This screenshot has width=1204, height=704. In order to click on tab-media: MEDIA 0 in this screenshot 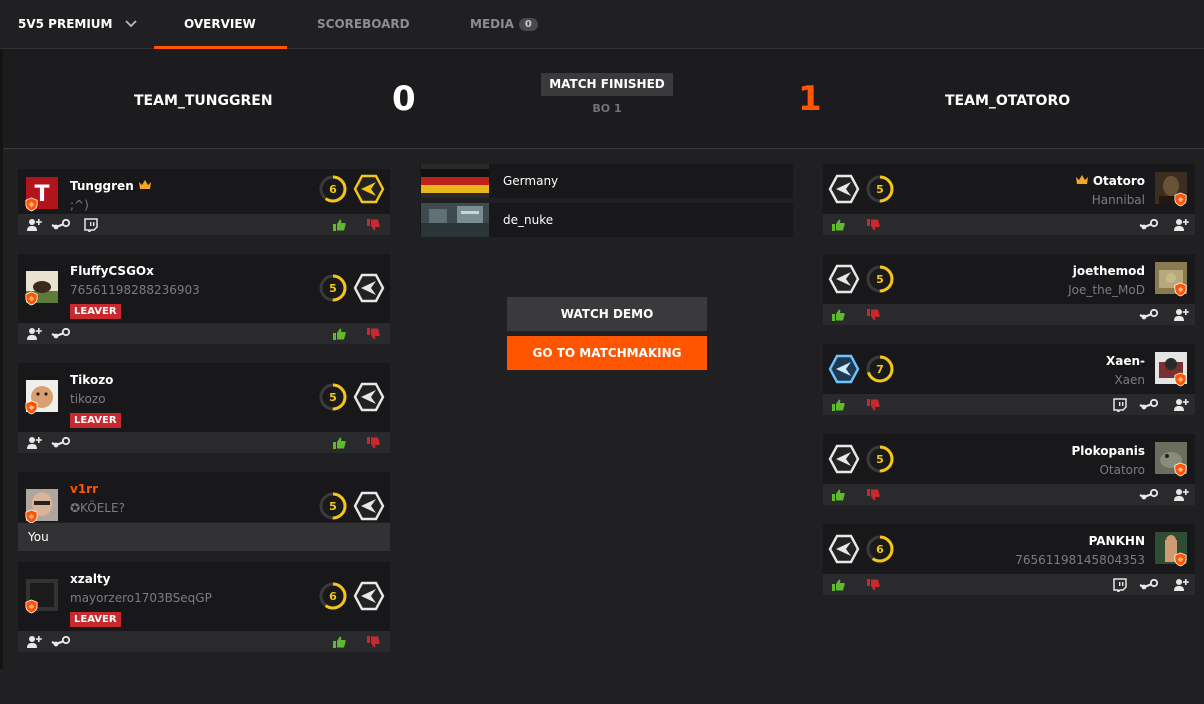, I will do `click(504, 24)`.